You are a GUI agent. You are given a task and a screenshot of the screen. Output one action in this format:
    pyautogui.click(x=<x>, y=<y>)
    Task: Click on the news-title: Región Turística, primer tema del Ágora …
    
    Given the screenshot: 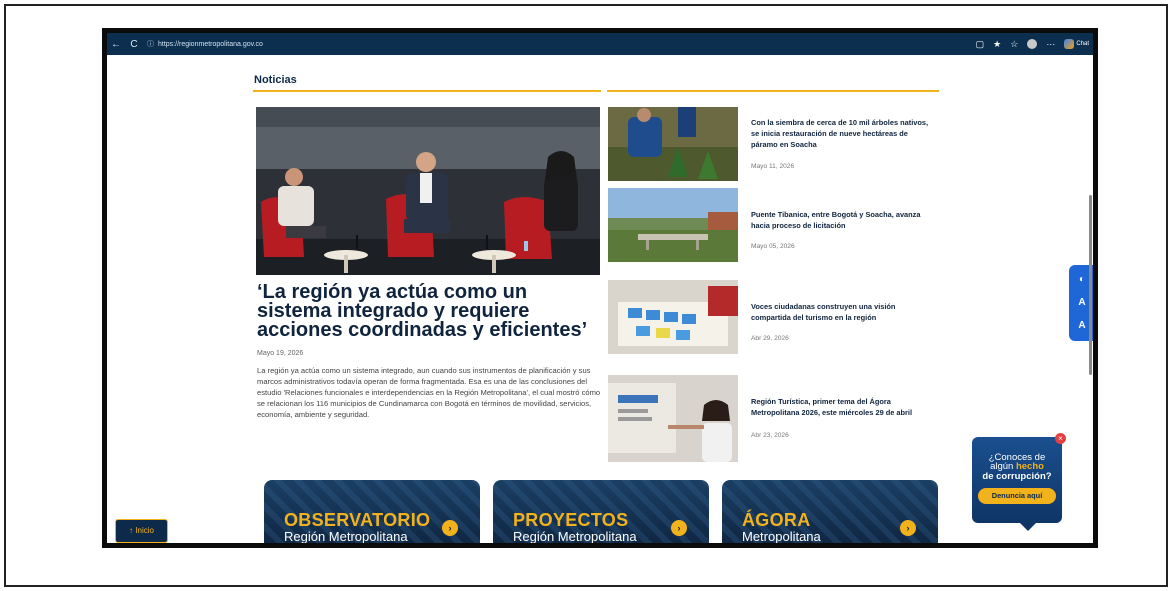 What is the action you would take?
    pyautogui.click(x=843, y=407)
    